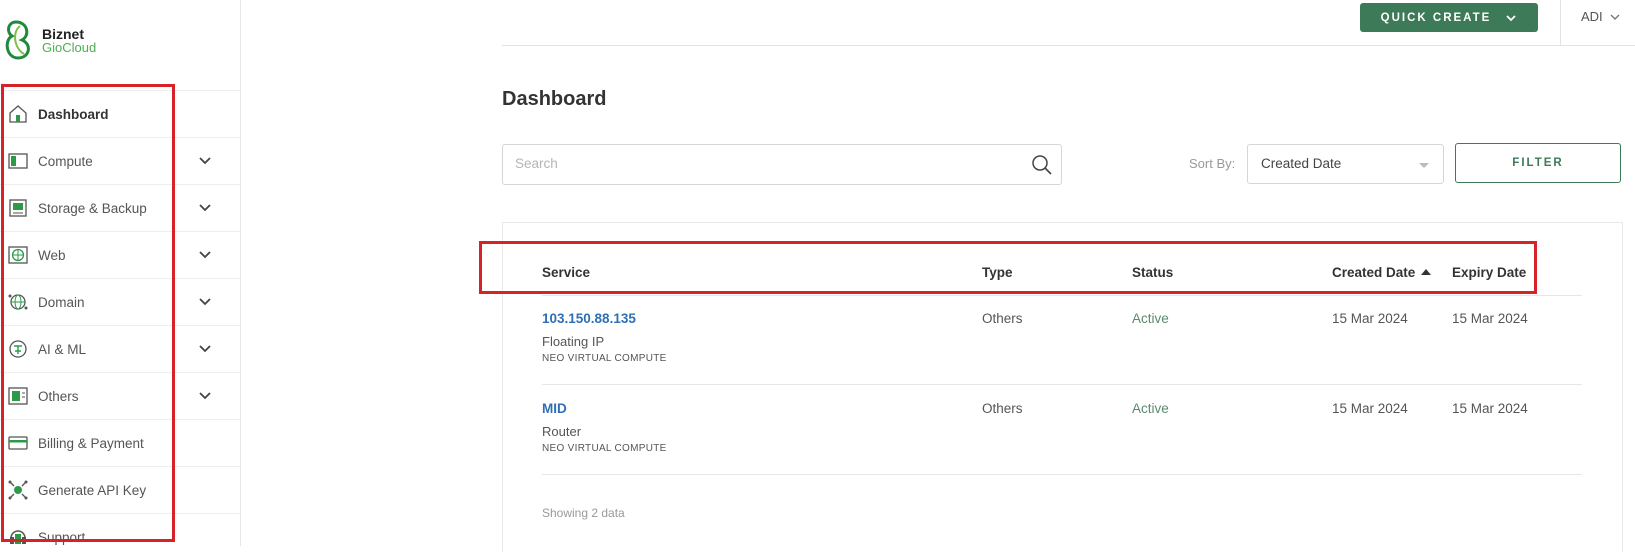 The height and width of the screenshot is (560, 1635). What do you see at coordinates (65, 161) in the screenshot?
I see `sidebar-item-label: Compute` at bounding box center [65, 161].